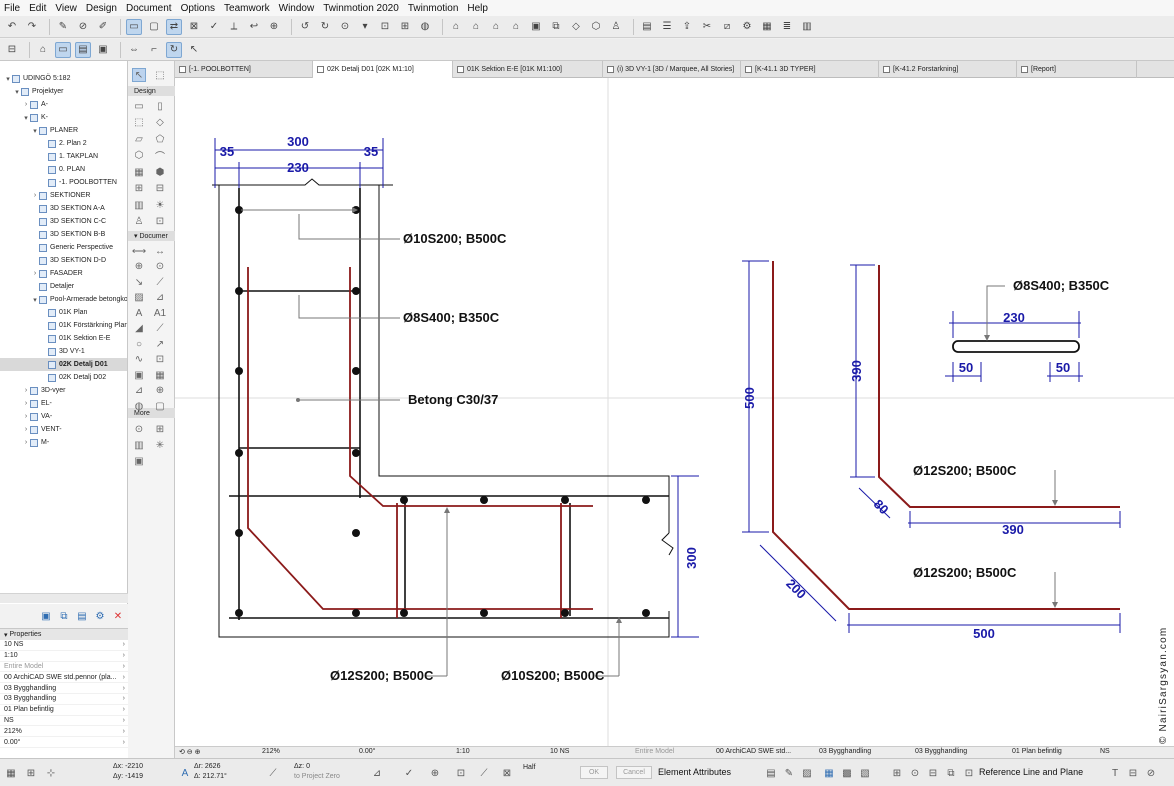  What do you see at coordinates (694, 772) in the screenshot?
I see `element-attributes: Element Attributes` at bounding box center [694, 772].